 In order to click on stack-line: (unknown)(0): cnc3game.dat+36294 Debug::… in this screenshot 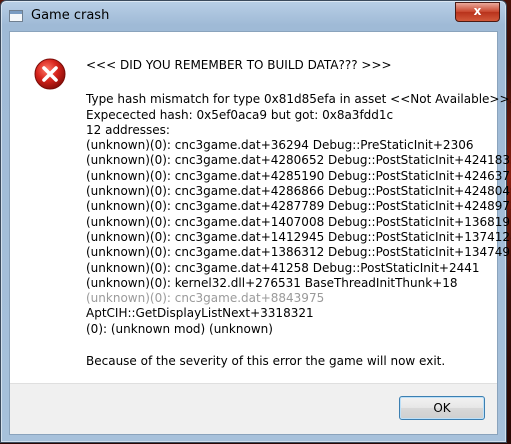, I will do `click(280, 145)`.